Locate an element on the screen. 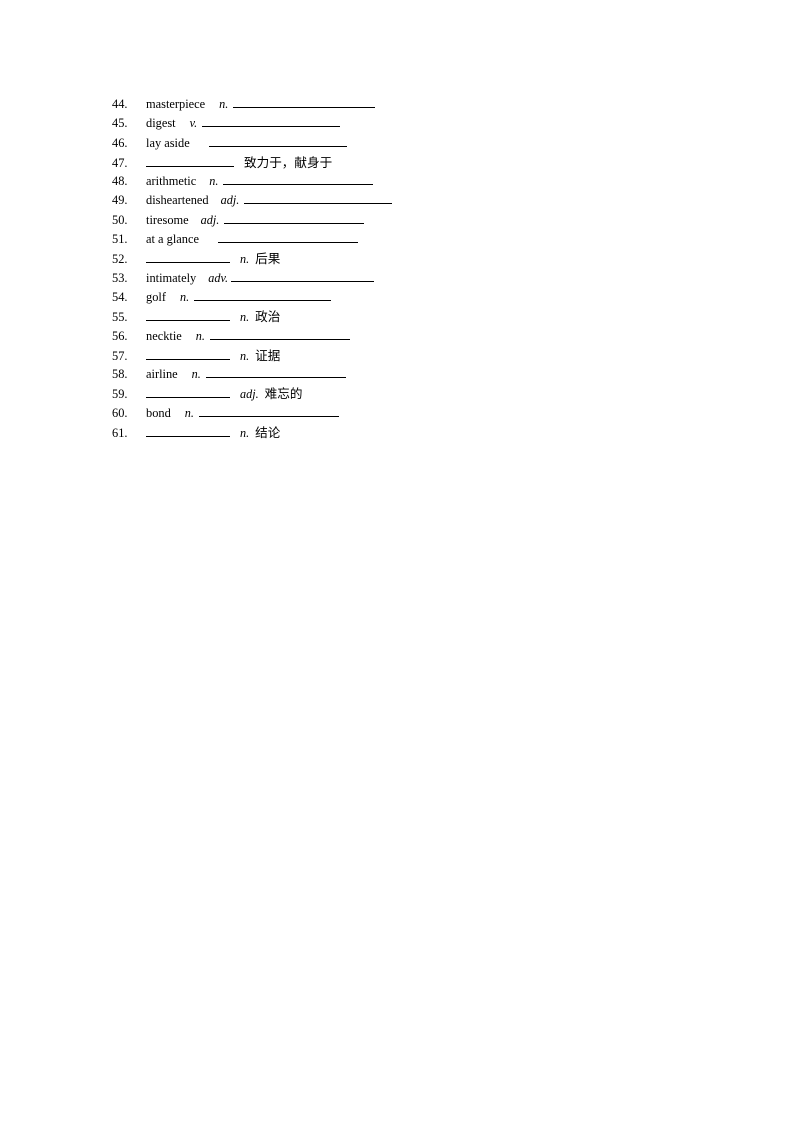  english-term: tiresome is located at coordinates (167, 219).